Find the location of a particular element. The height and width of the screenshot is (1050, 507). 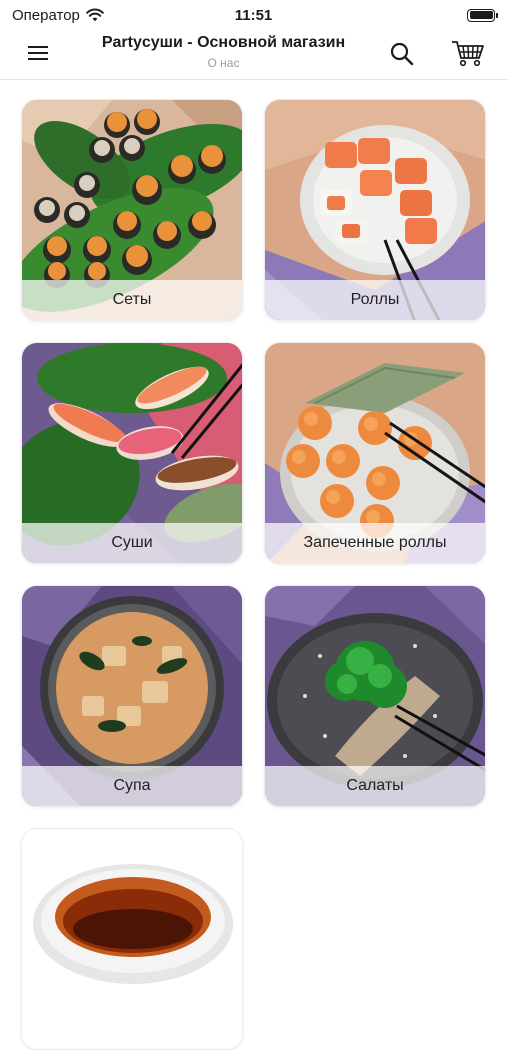

category-card-rolls: Роллы is located at coordinates (375, 210).